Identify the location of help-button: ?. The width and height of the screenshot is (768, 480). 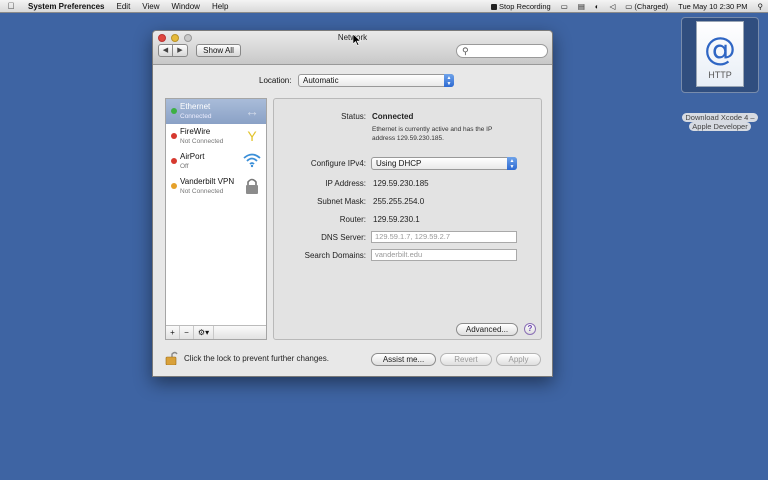
(530, 329).